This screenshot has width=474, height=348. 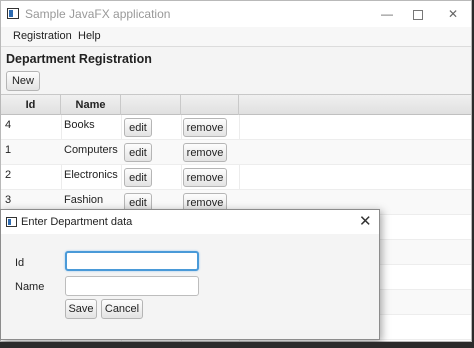 I want to click on window-title: Sample JavaFX application, so click(x=98, y=14).